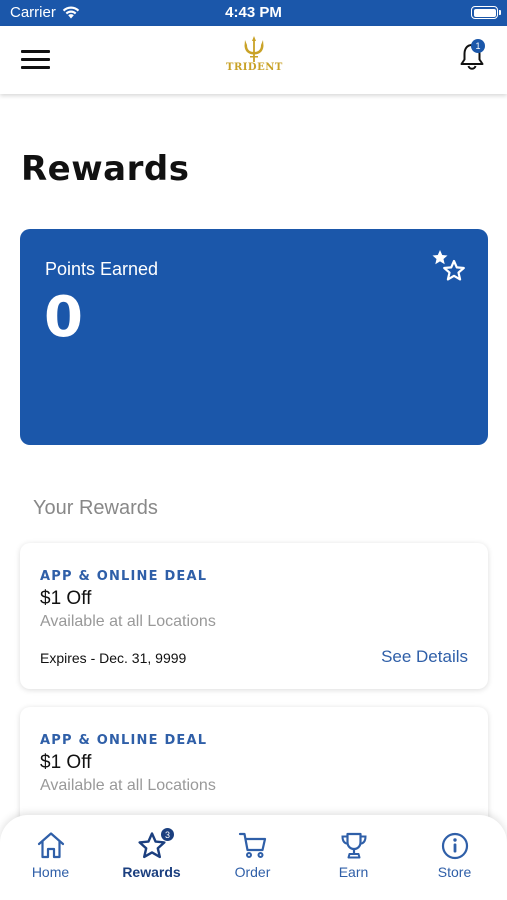 The width and height of the screenshot is (507, 900). What do you see at coordinates (254, 49) in the screenshot?
I see `trident-icon` at bounding box center [254, 49].